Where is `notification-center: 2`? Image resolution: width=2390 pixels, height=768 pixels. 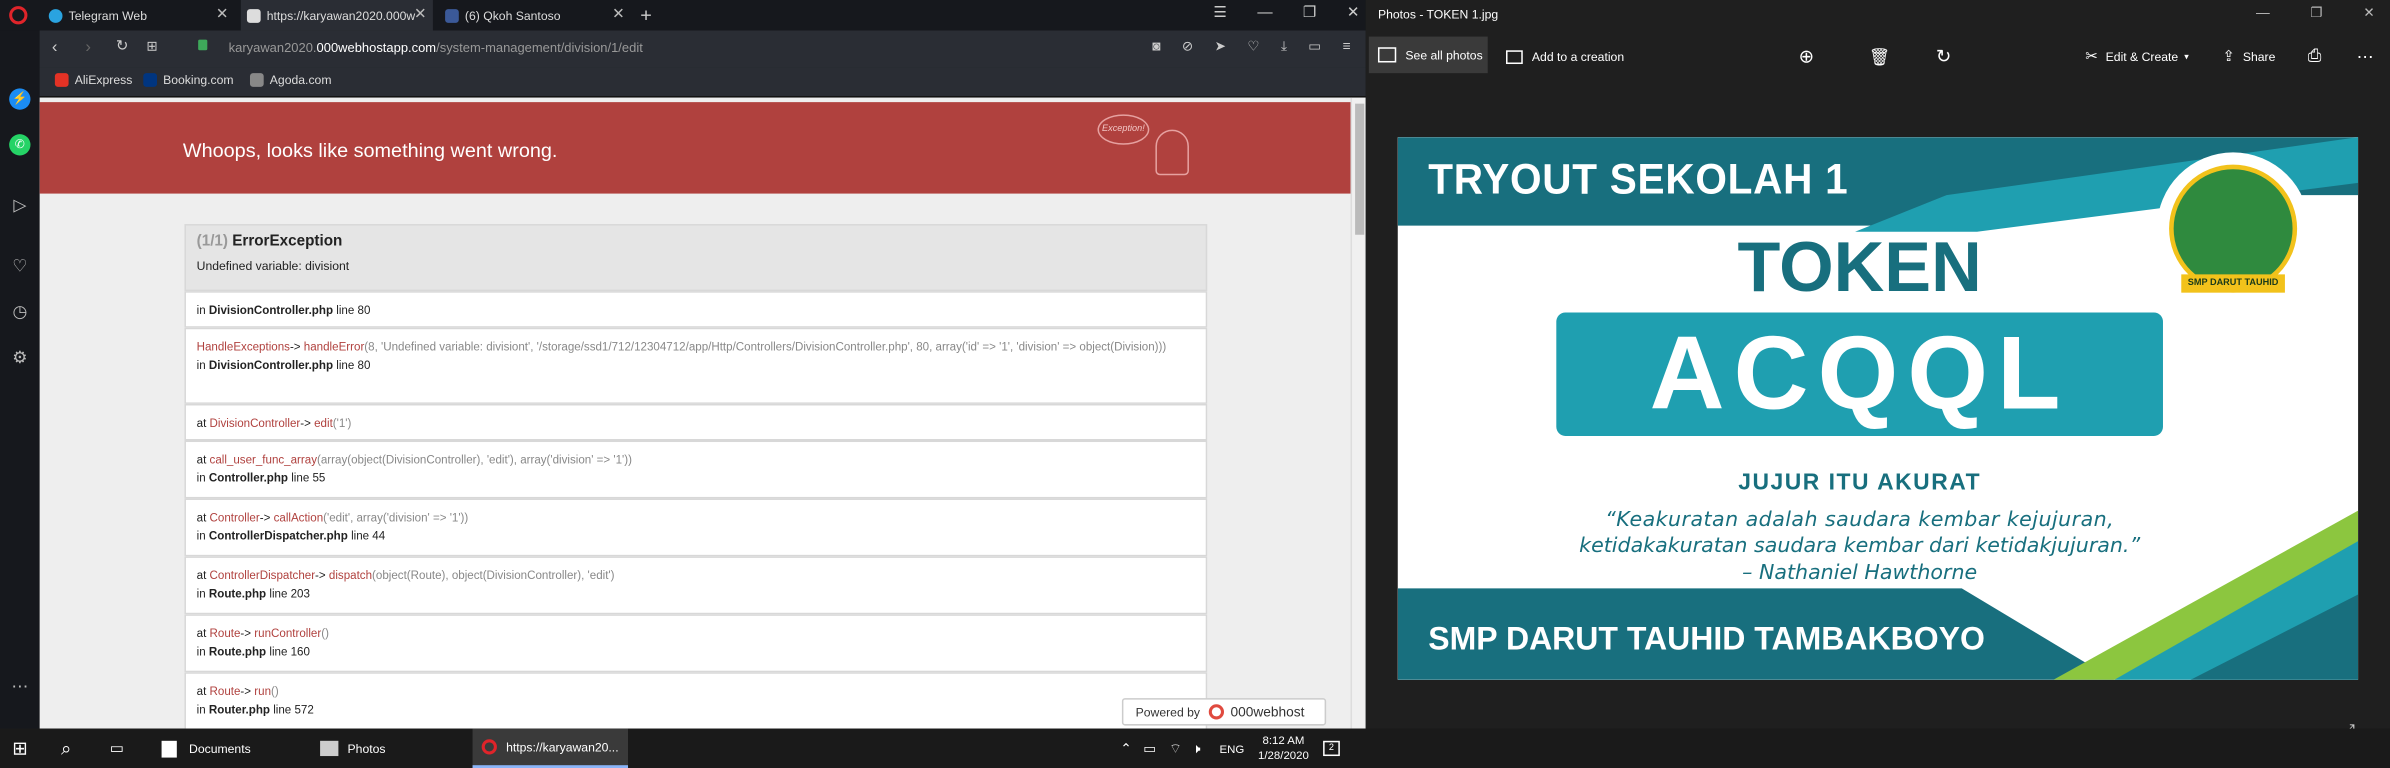
notification-center: 2 is located at coordinates (1331, 748).